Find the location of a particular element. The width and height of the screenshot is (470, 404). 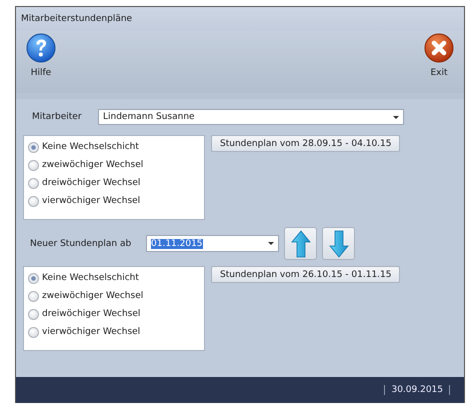

exit-button: Exit is located at coordinates (439, 55).